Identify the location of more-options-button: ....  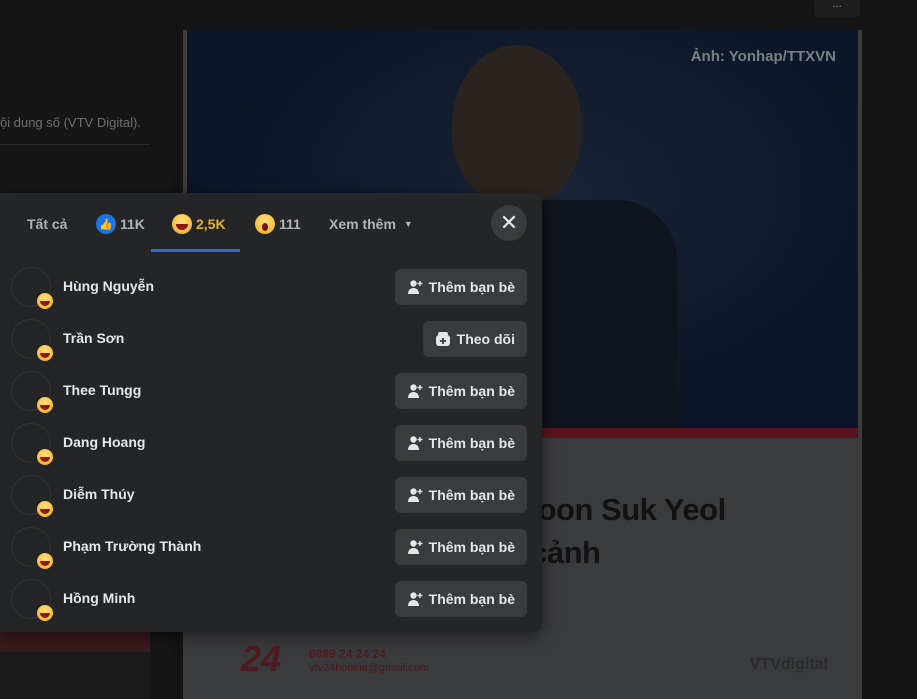
(837, 9).